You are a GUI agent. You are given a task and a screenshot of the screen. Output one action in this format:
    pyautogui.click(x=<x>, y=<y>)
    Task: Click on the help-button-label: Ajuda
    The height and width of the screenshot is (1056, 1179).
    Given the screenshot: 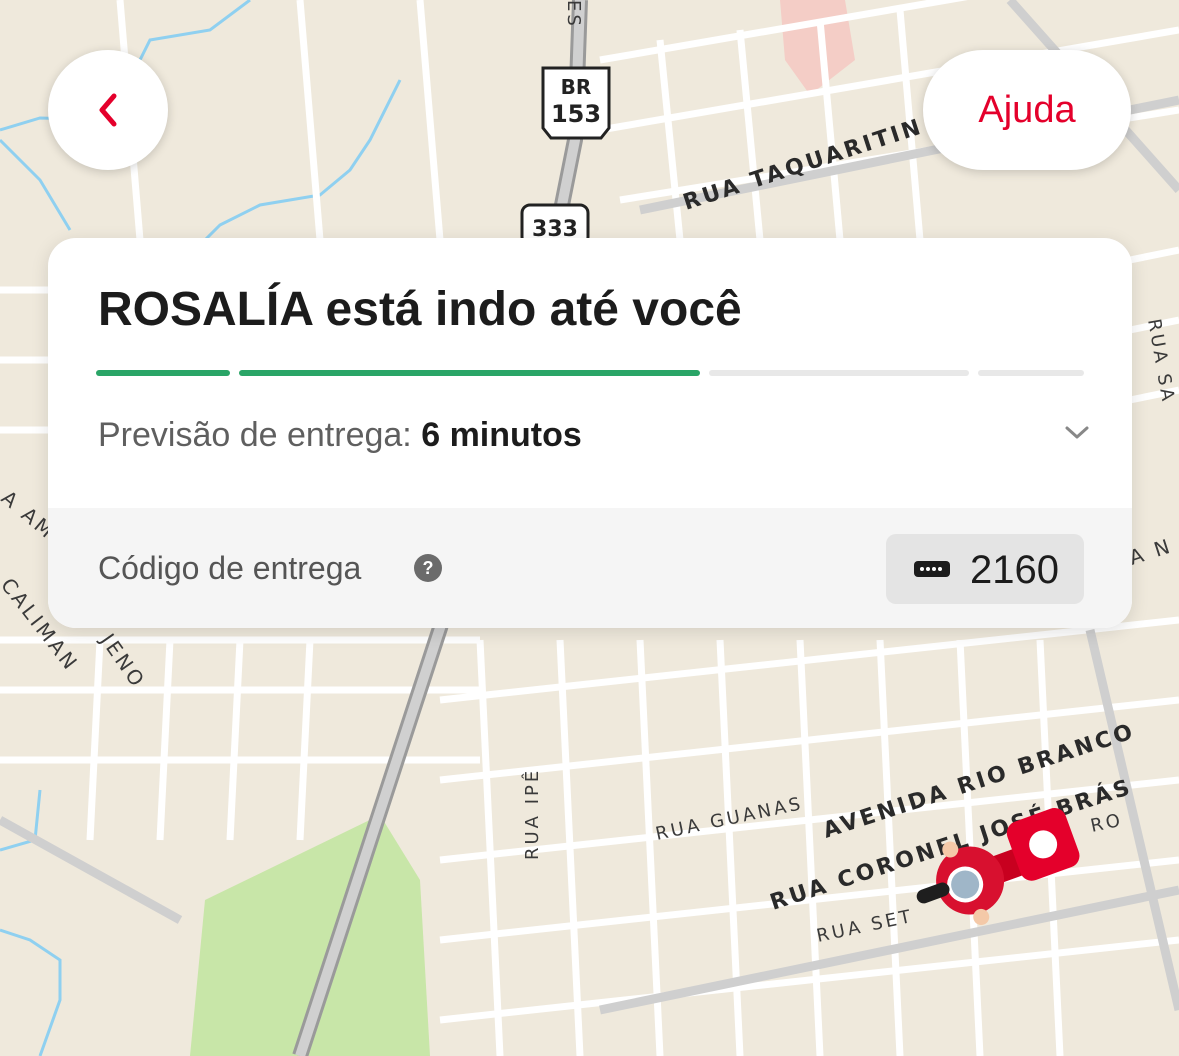 What is the action you would take?
    pyautogui.click(x=1027, y=109)
    